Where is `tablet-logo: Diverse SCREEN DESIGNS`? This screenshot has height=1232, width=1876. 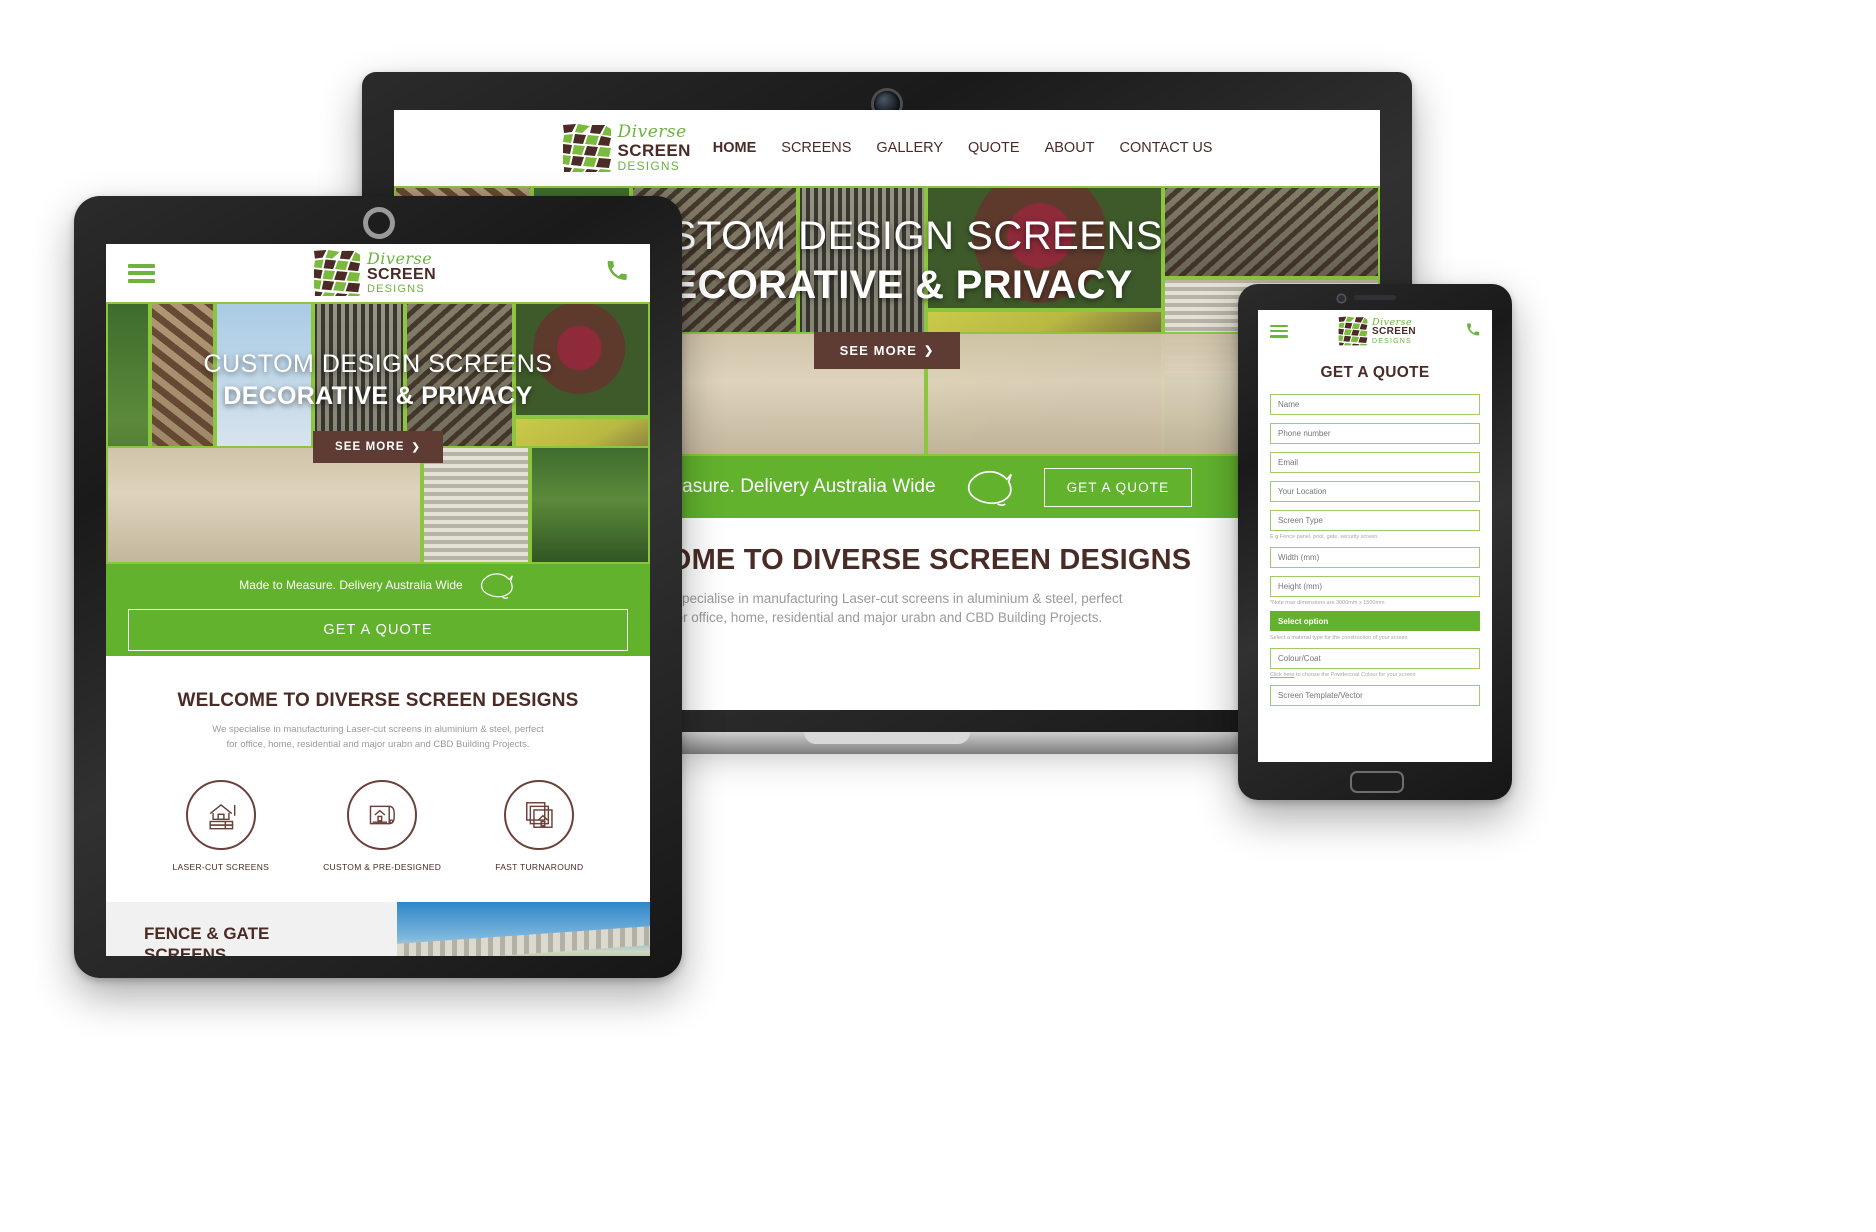
tablet-logo: Diverse SCREEN DESIGNS is located at coordinates (374, 273).